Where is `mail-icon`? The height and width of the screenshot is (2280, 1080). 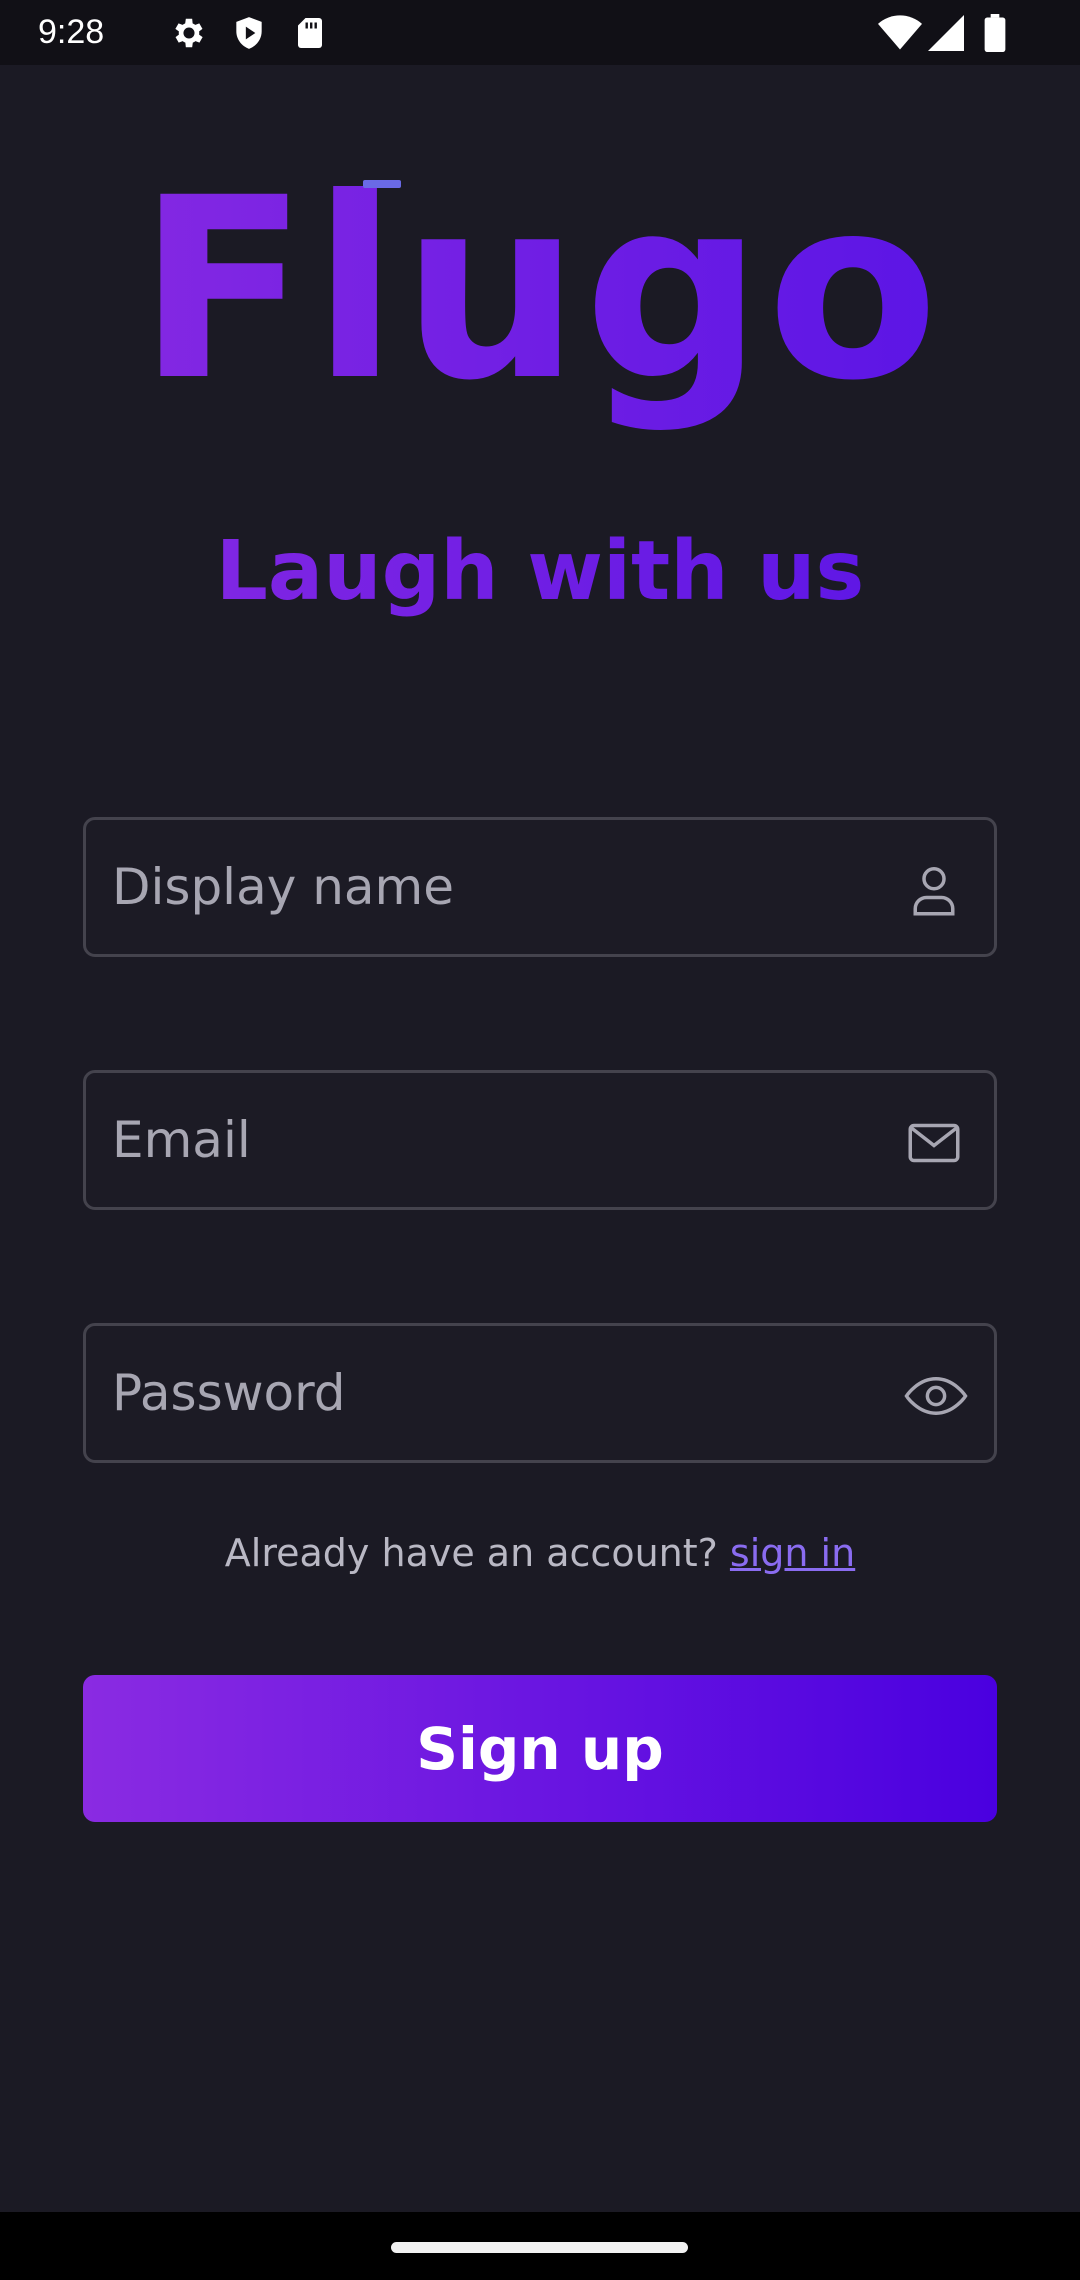 mail-icon is located at coordinates (934, 1143).